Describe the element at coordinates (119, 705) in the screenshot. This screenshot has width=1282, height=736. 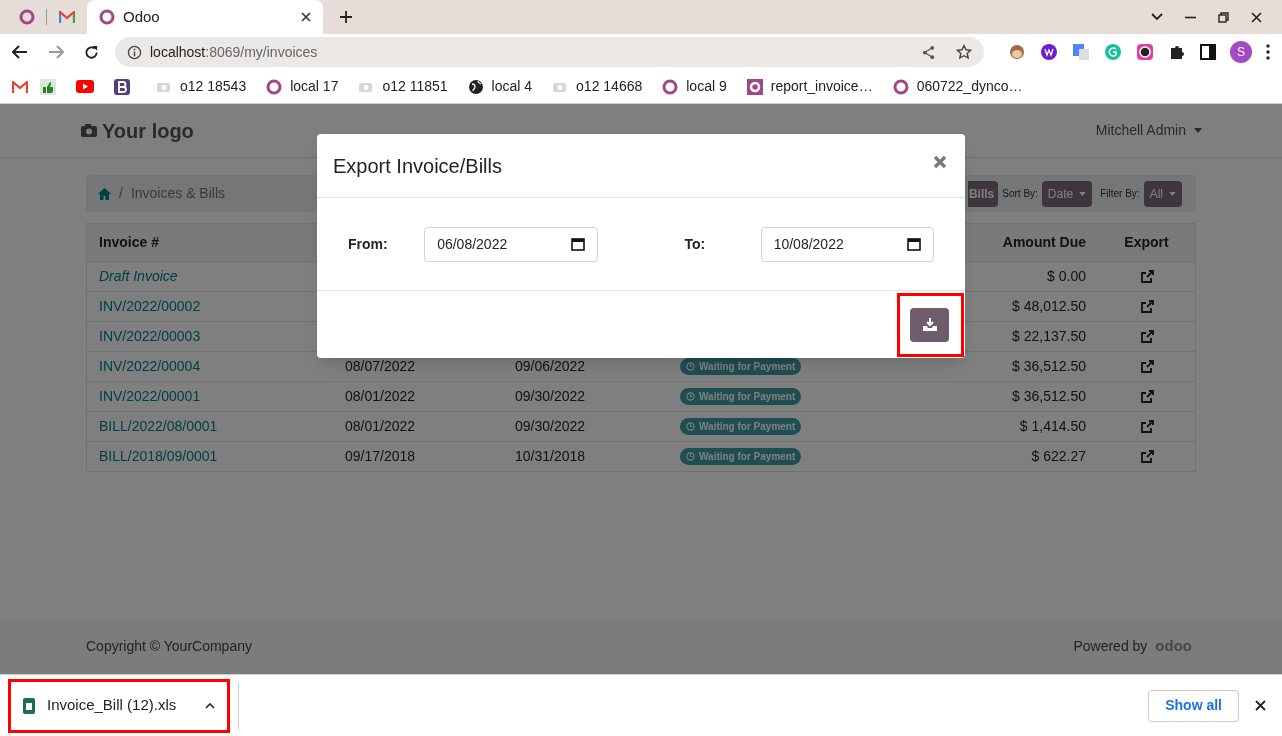
I see `download-item: Invoice_Bill (12).xls` at that location.